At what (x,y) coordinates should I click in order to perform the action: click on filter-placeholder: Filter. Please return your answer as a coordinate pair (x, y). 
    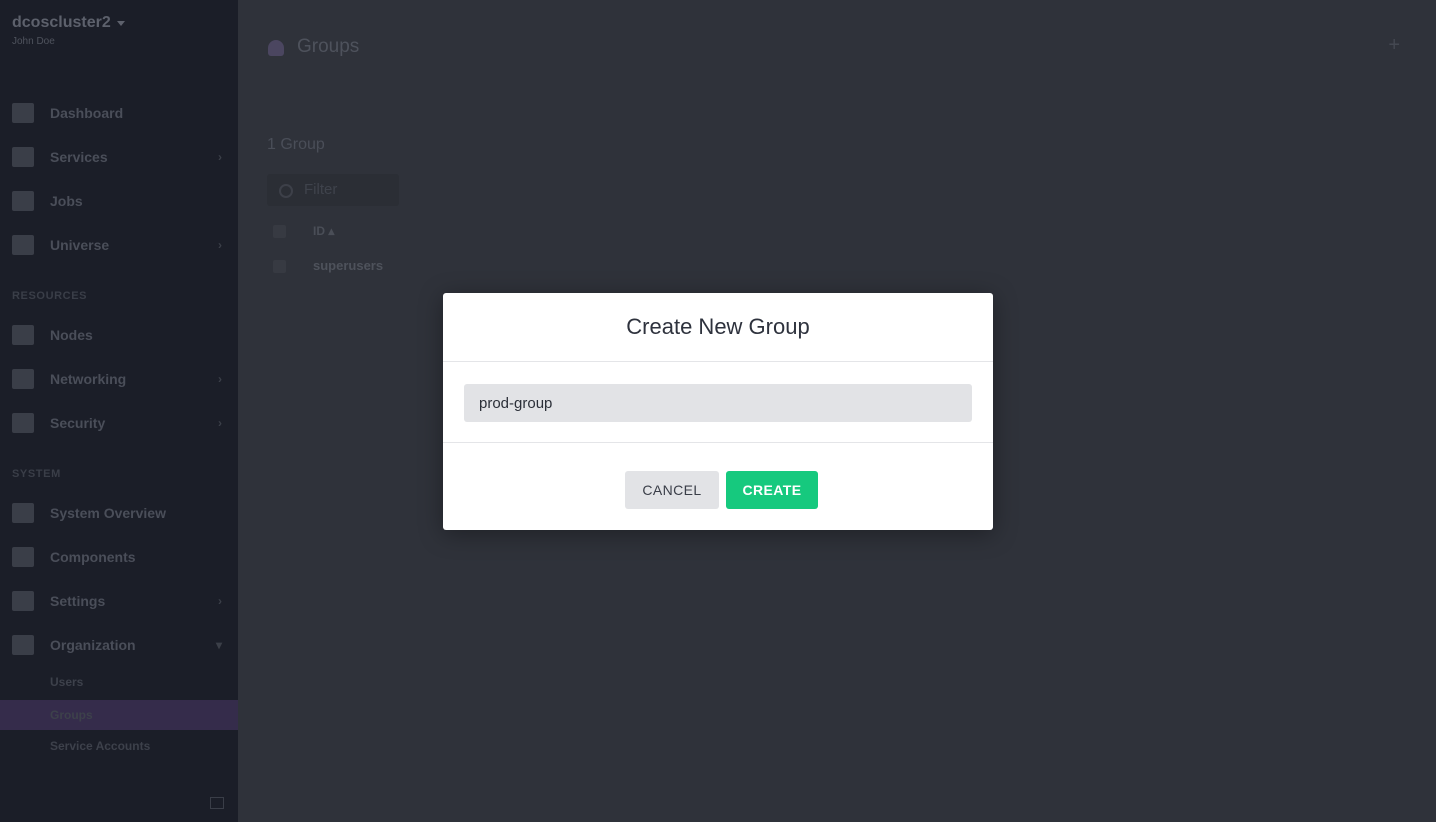
    Looking at the image, I should click on (321, 189).